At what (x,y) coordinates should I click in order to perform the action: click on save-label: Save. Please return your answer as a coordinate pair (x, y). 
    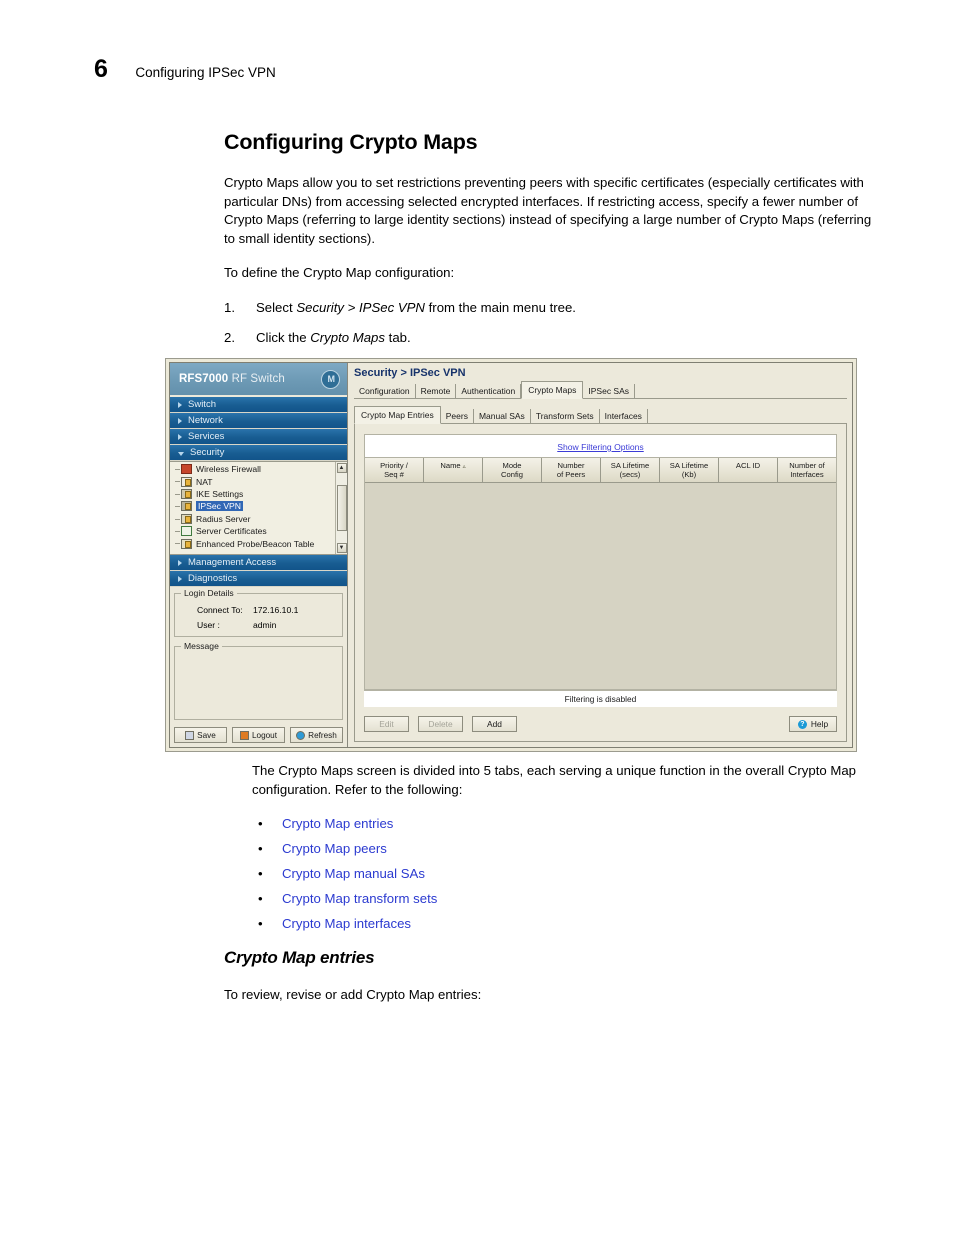
    Looking at the image, I should click on (206, 735).